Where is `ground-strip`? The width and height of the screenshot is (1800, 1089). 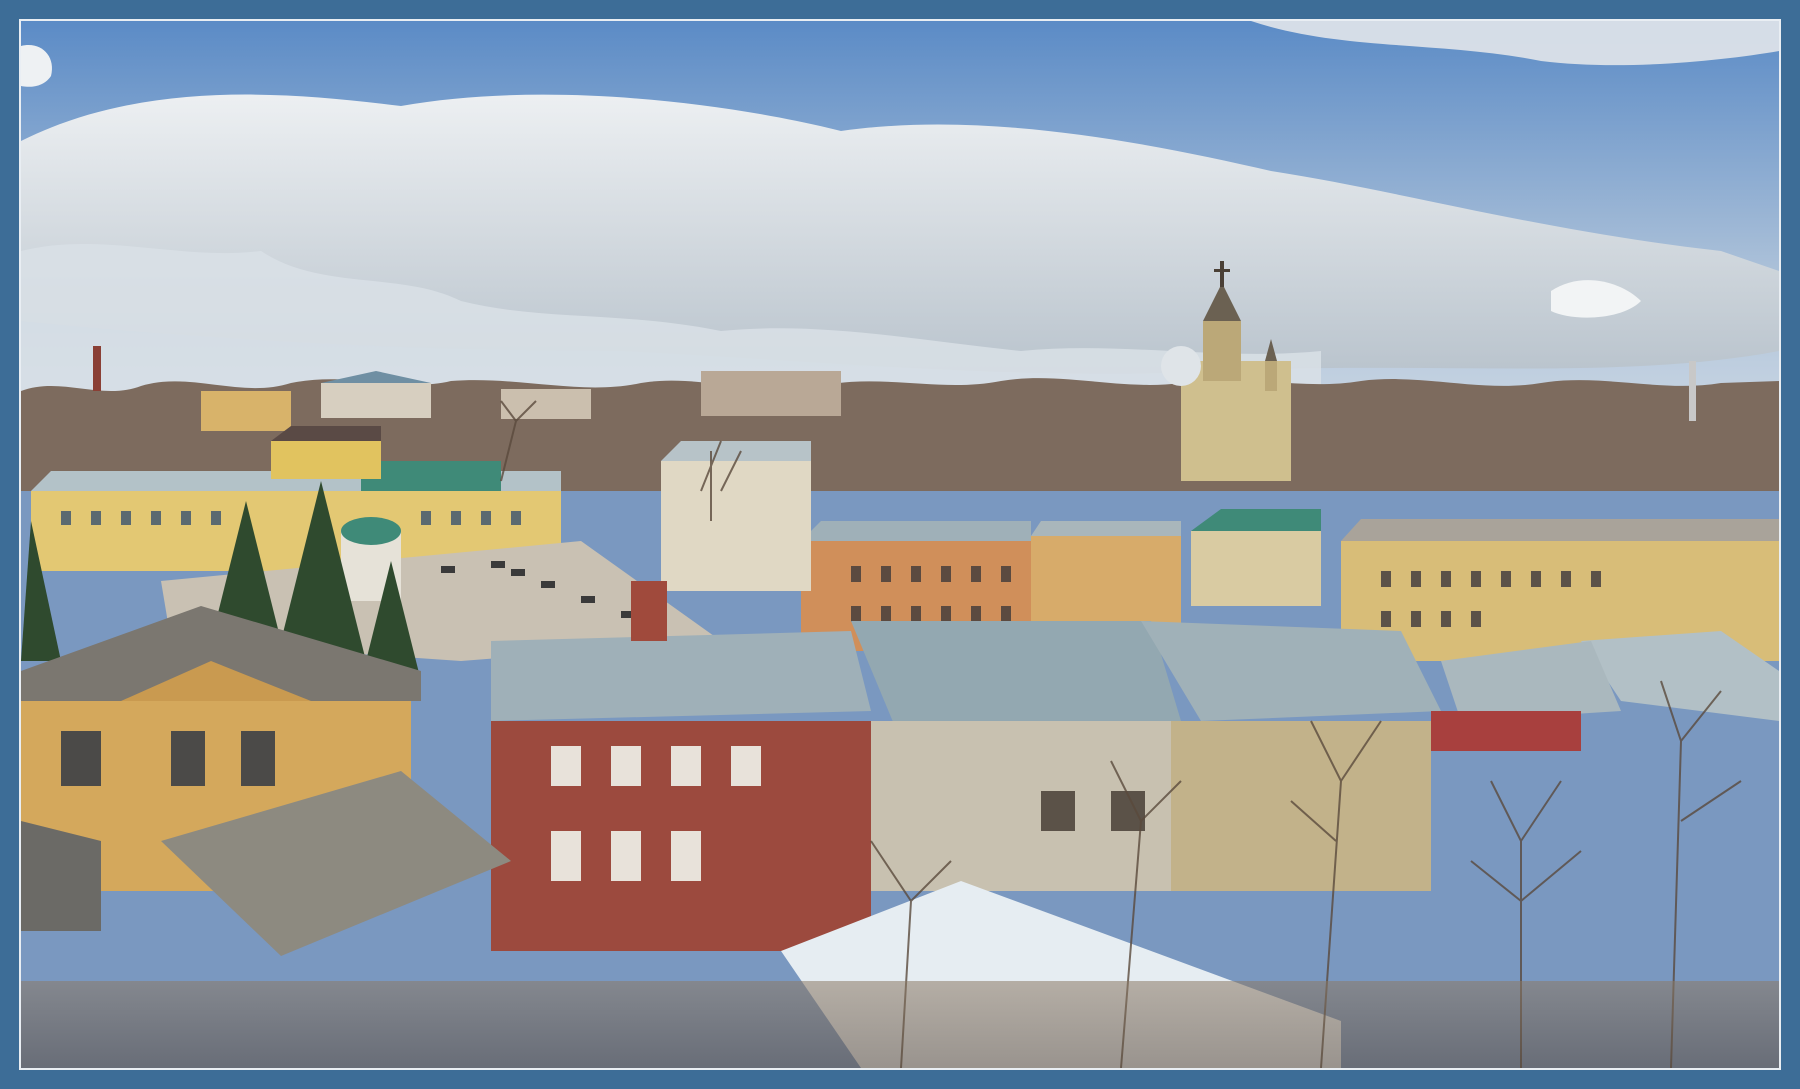
ground-strip is located at coordinates (900, 1024).